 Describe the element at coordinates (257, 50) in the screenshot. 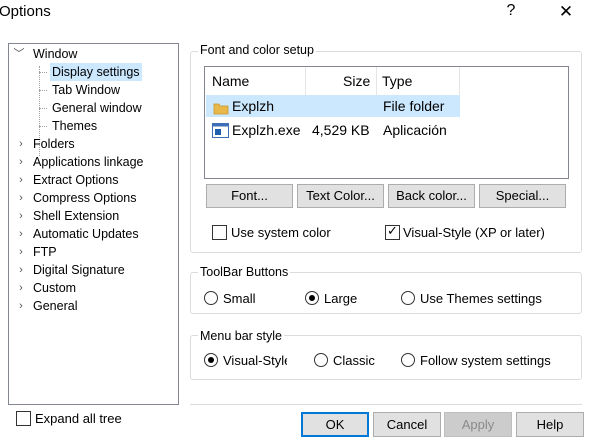

I see `font-color-group-title: Font and color setup` at that location.